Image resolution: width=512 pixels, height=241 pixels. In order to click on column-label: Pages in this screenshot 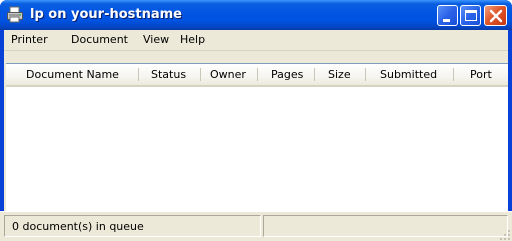, I will do `click(287, 74)`.